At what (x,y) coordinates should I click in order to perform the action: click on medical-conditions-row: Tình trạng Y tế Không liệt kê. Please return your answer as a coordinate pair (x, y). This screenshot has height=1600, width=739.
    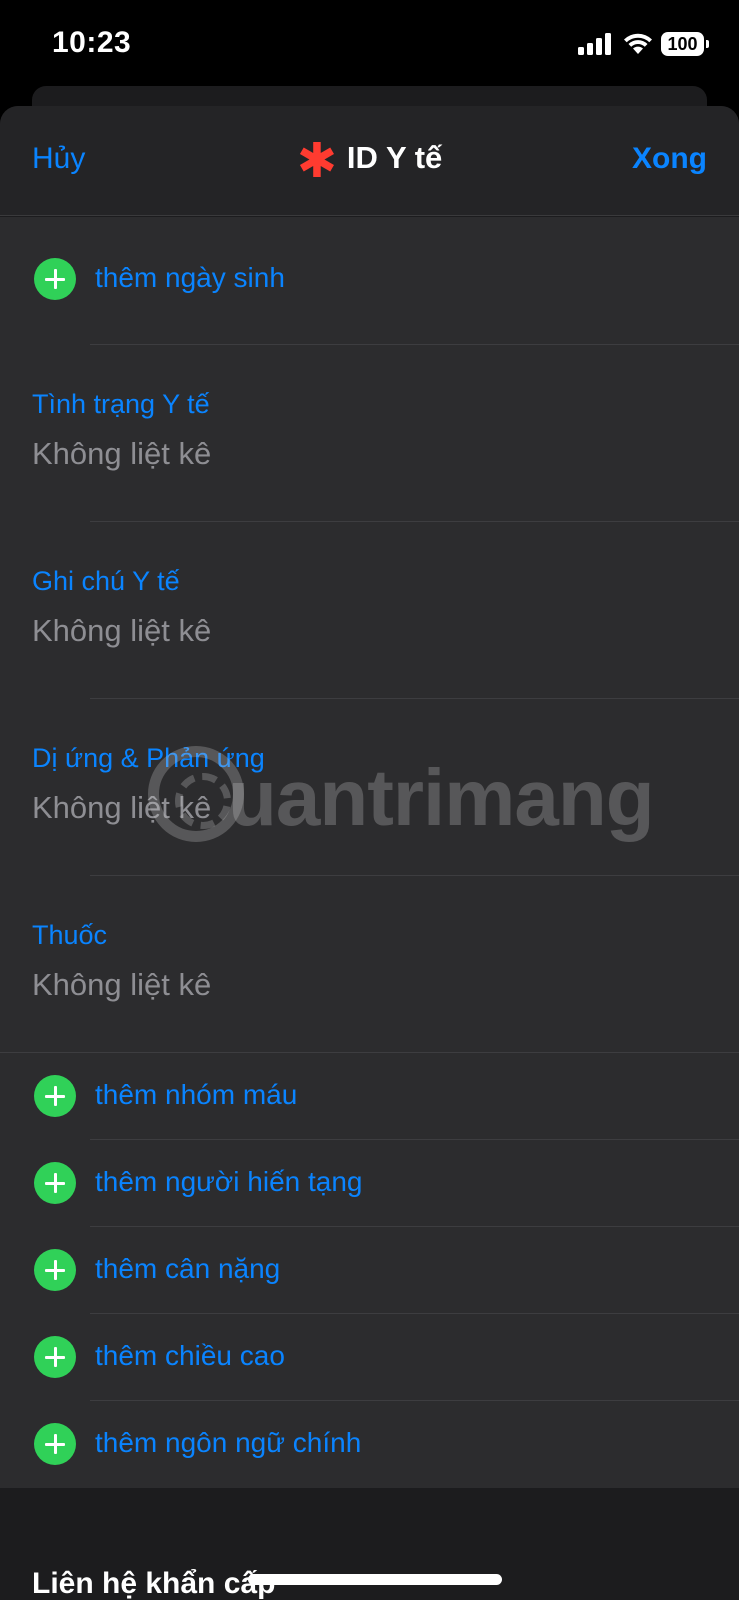
    Looking at the image, I should click on (369, 433).